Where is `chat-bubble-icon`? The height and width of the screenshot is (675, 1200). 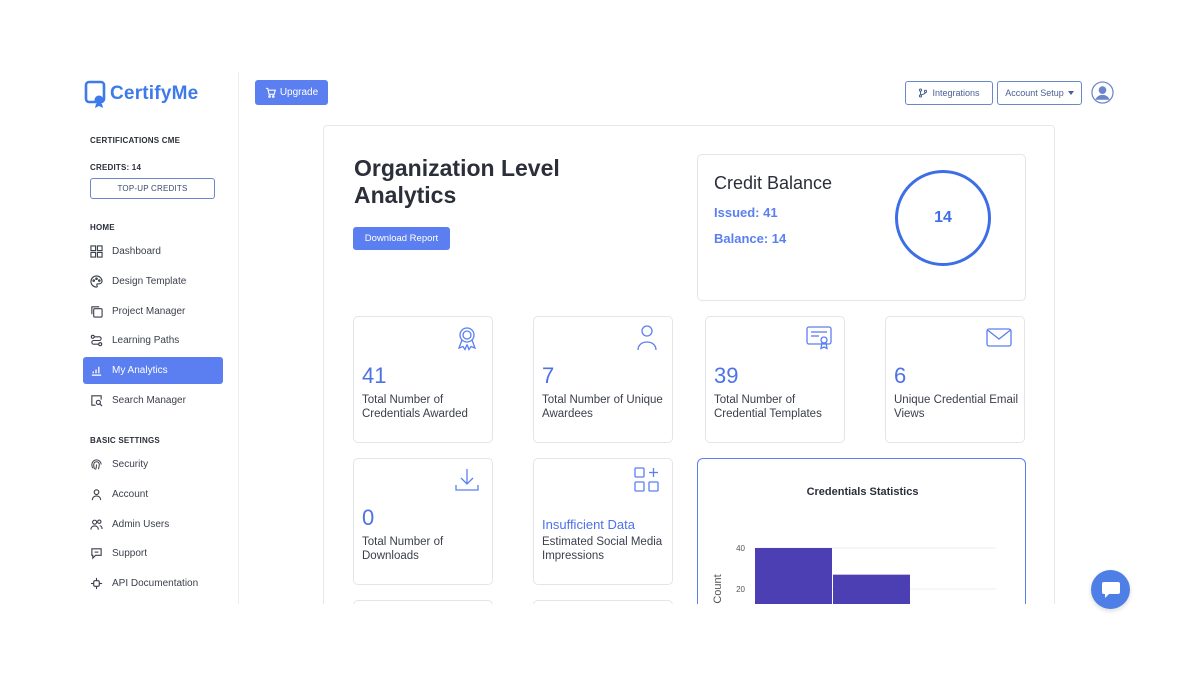 chat-bubble-icon is located at coordinates (1110, 589).